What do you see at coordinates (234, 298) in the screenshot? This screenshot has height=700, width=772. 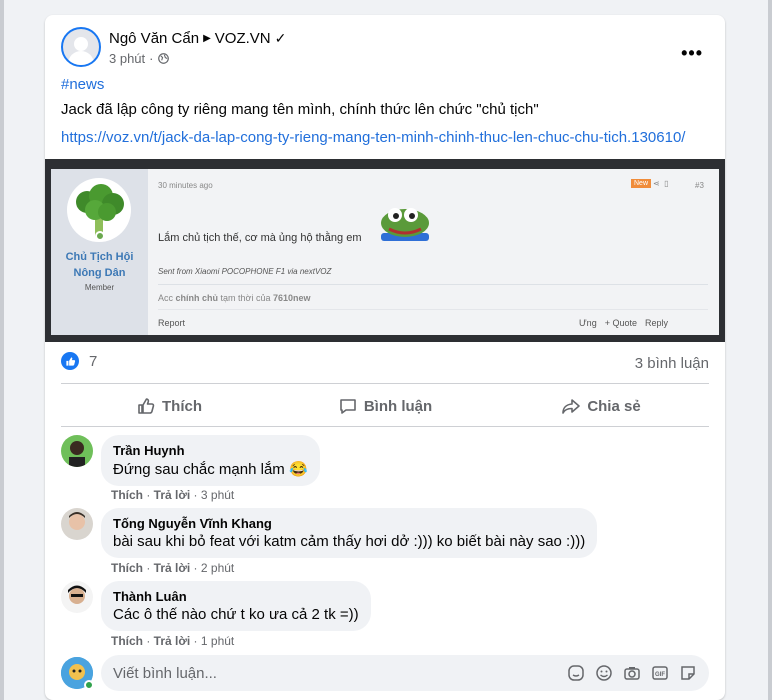 I see `account-note: Acc chính chủ tạm thời của 7610new` at bounding box center [234, 298].